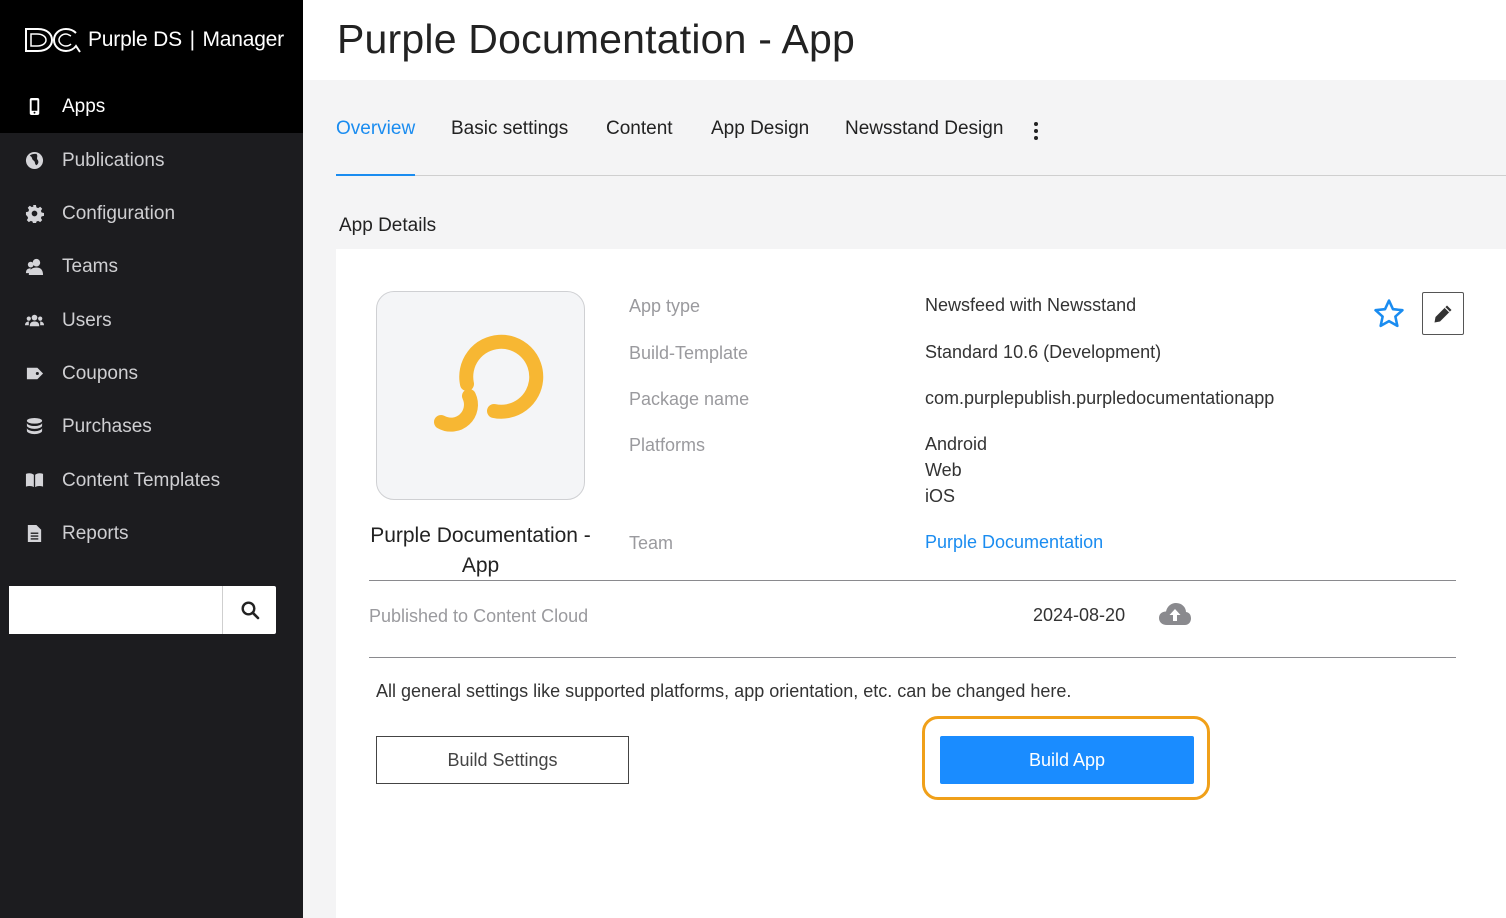 This screenshot has width=1506, height=918. I want to click on sidebar-item-coupons: Coupons, so click(151, 373).